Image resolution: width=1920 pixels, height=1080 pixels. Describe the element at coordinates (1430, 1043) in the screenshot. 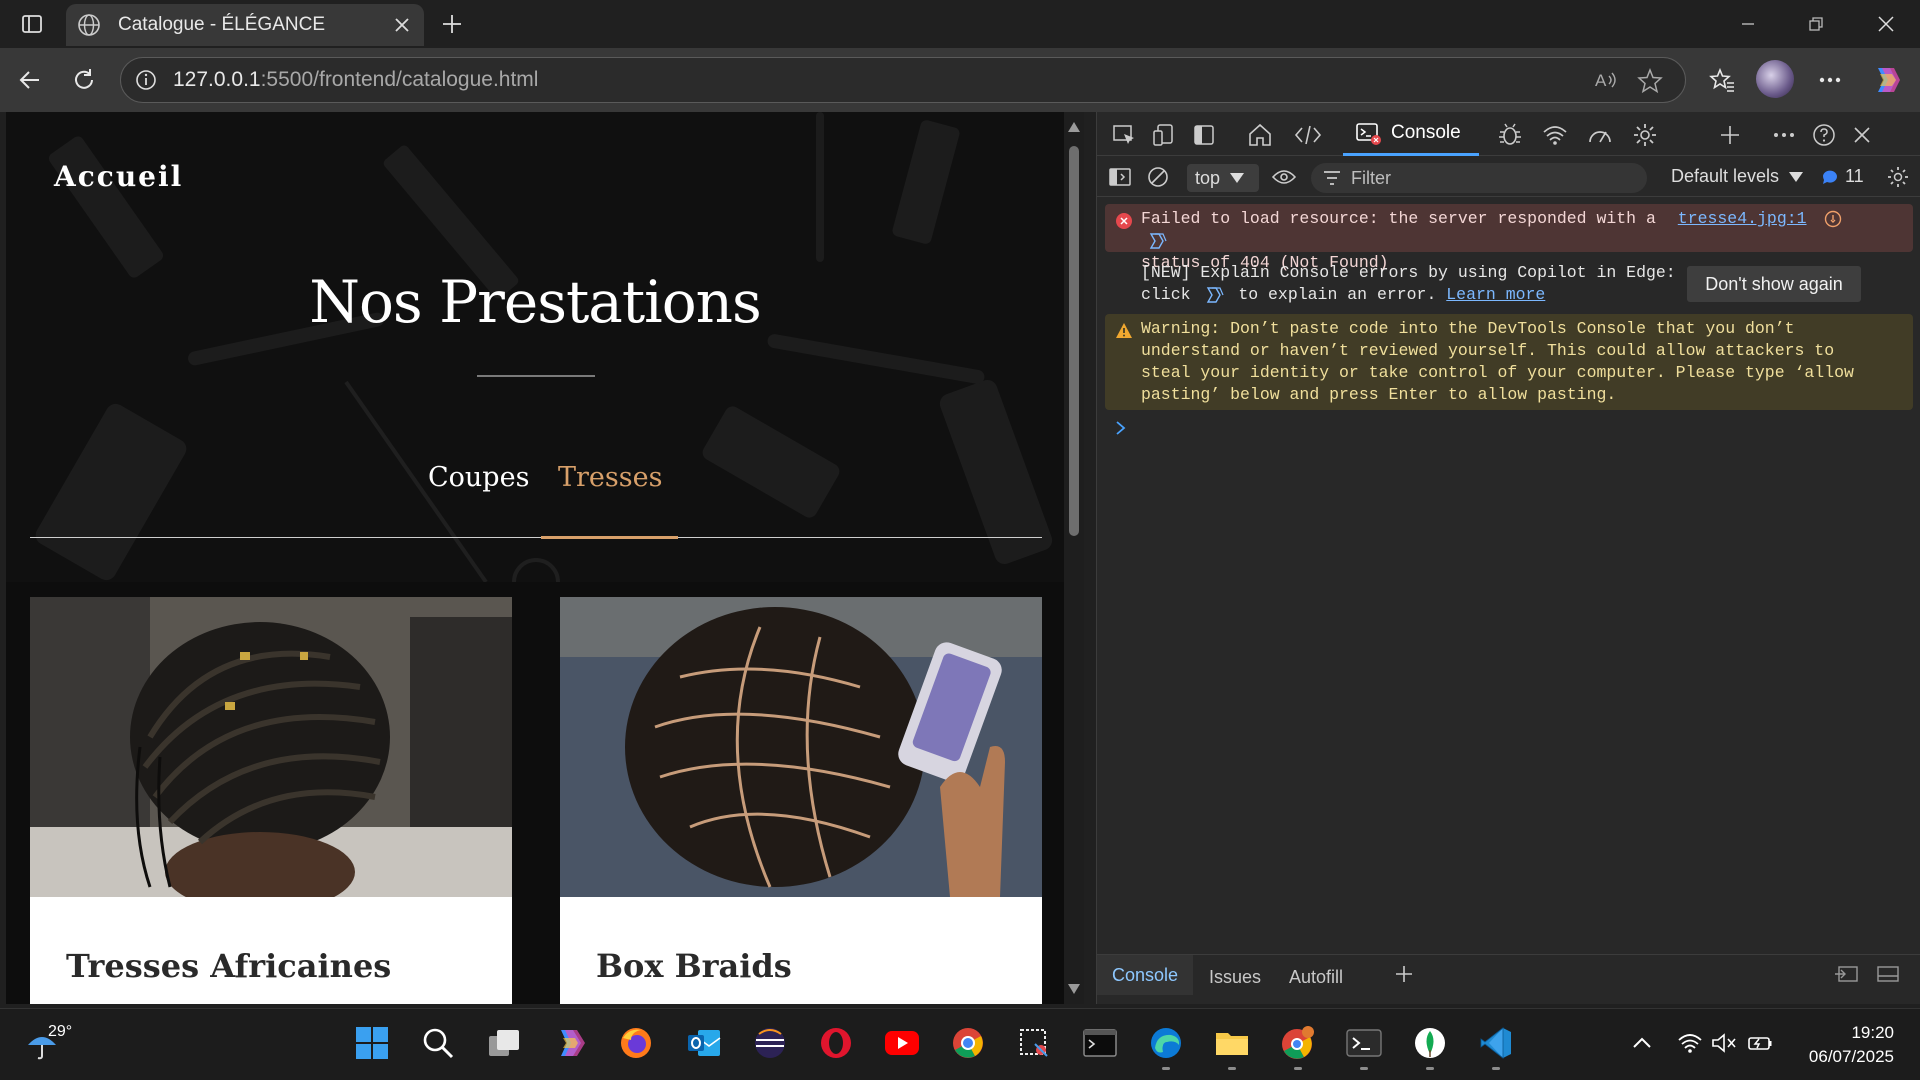

I see `mongodb-icon` at that location.